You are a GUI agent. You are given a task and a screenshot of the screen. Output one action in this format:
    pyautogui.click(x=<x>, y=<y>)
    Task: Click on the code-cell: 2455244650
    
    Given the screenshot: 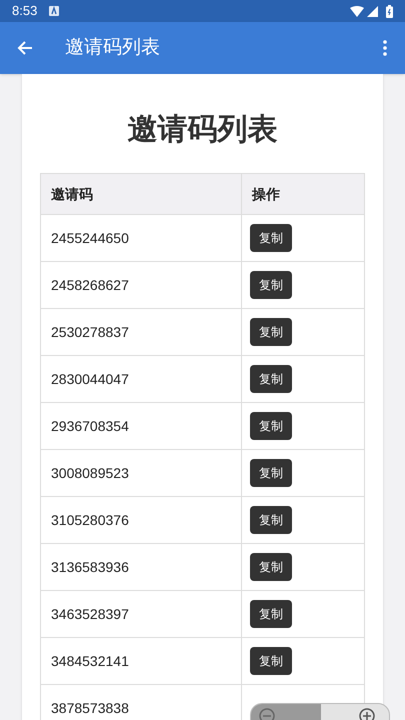 What is the action you would take?
    pyautogui.click(x=141, y=238)
    